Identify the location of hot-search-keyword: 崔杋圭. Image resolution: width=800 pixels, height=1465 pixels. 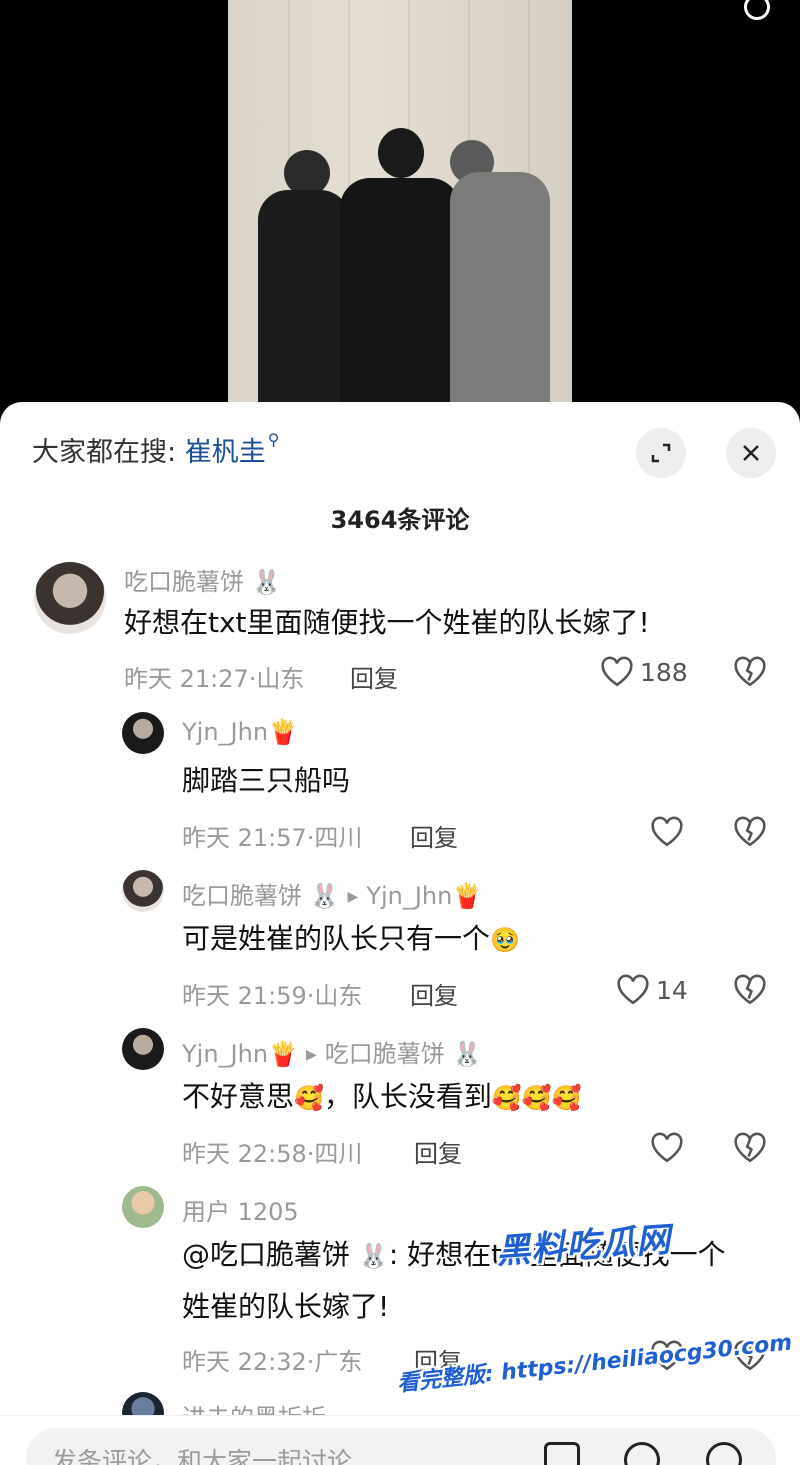
(225, 452).